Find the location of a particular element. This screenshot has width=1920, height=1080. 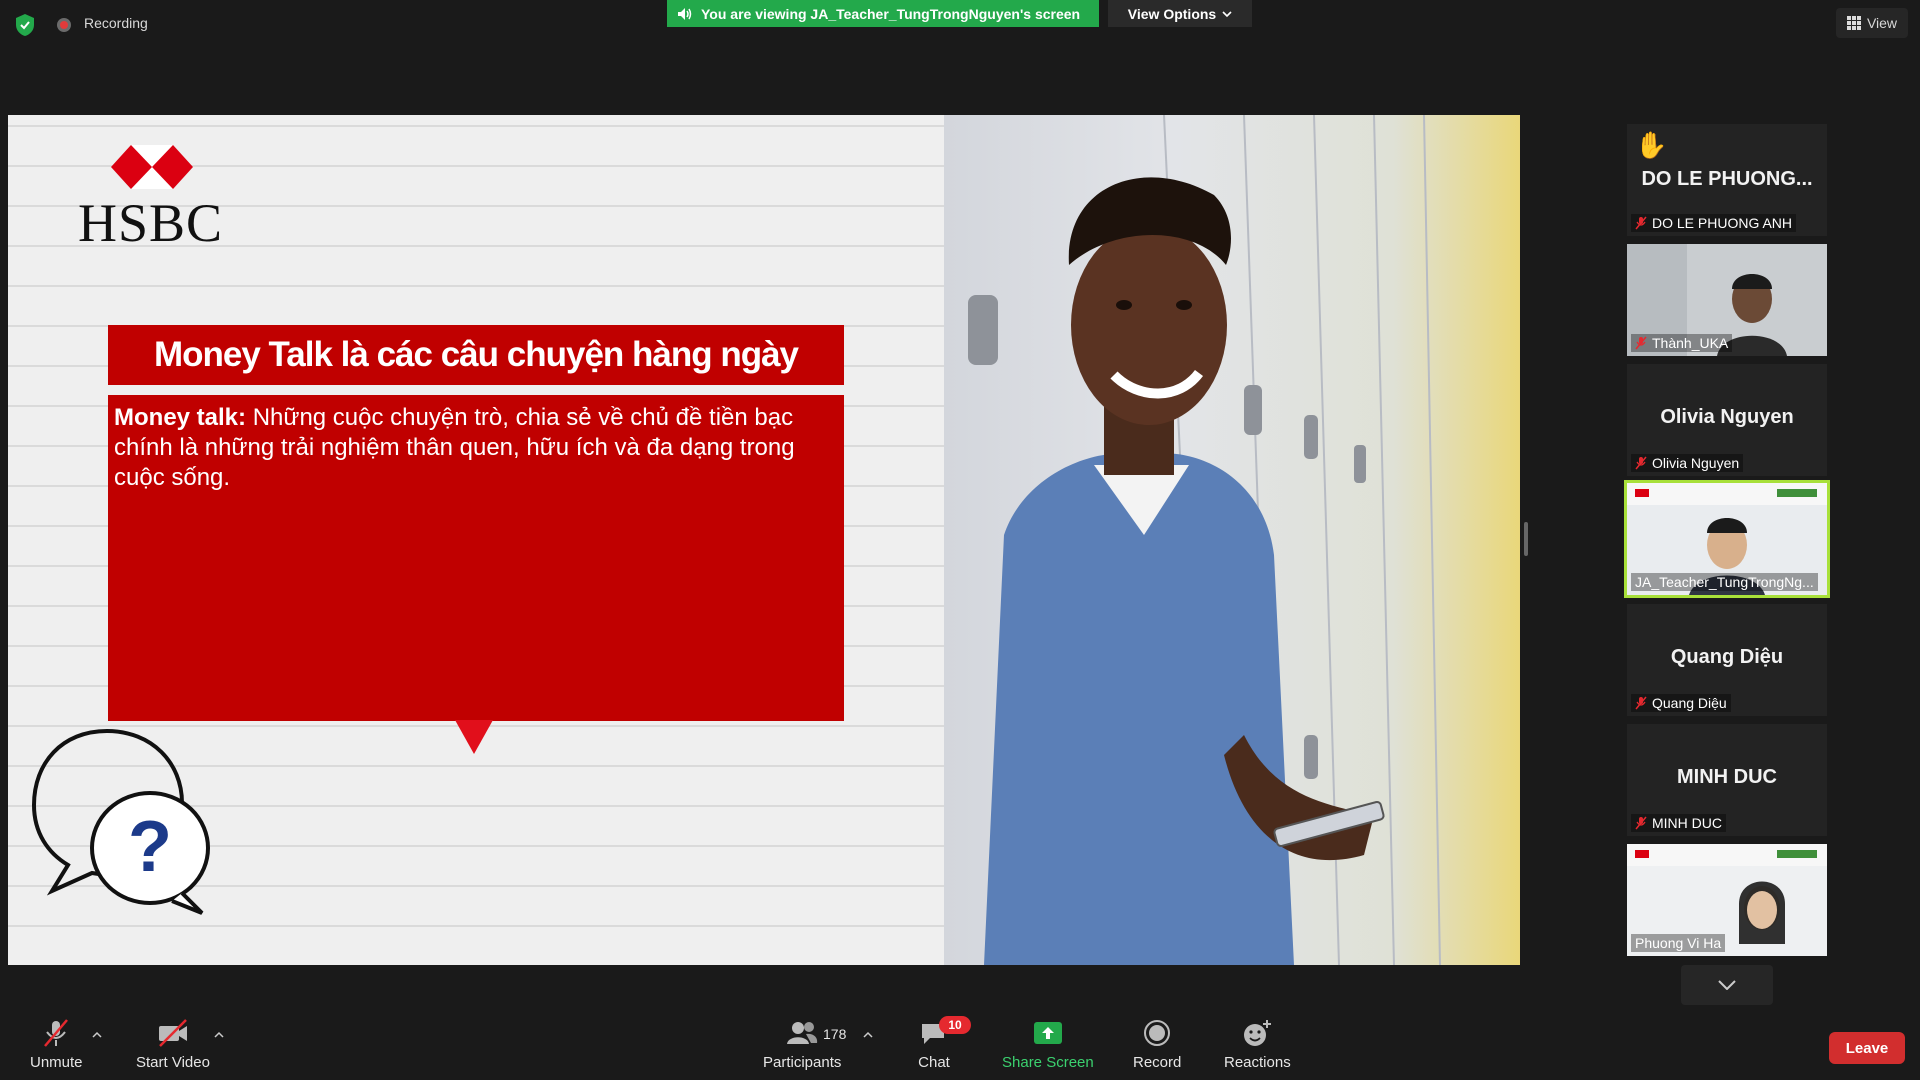

participant-name: Olivia Nguyen is located at coordinates (1696, 463).